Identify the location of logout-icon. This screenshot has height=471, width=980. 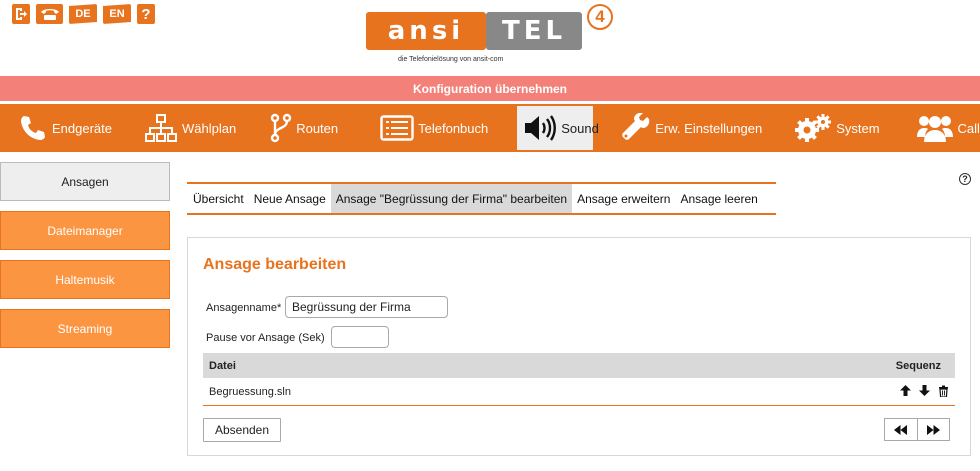
(21, 14).